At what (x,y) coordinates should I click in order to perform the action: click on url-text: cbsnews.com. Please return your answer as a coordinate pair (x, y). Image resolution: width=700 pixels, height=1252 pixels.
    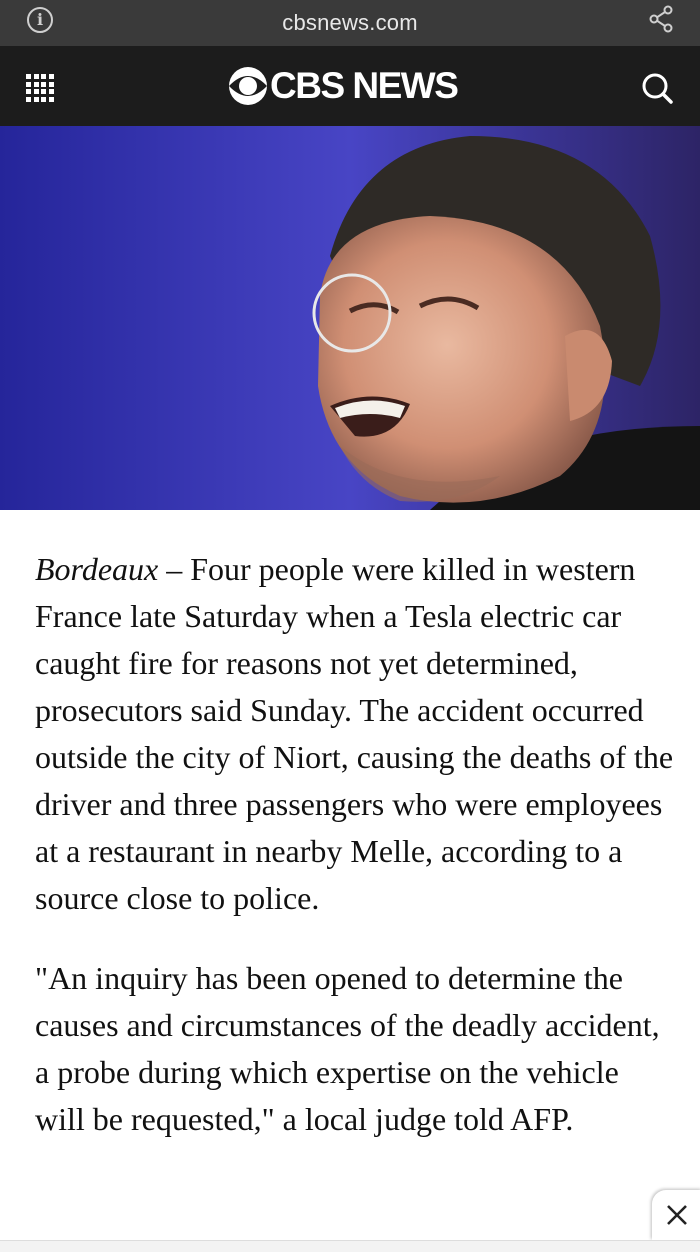
    Looking at the image, I should click on (349, 23).